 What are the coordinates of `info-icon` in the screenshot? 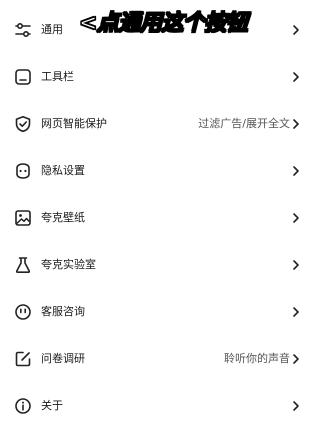 It's located at (23, 406).